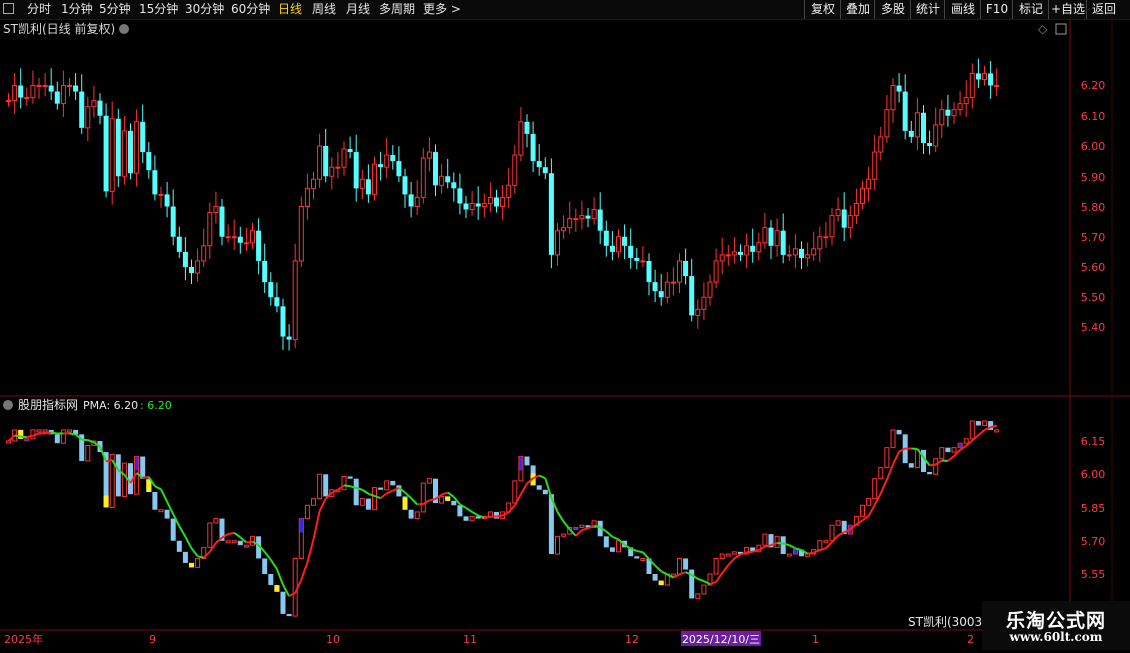  Describe the element at coordinates (892, 9) in the screenshot. I see `multi-stock-button: 多股` at that location.